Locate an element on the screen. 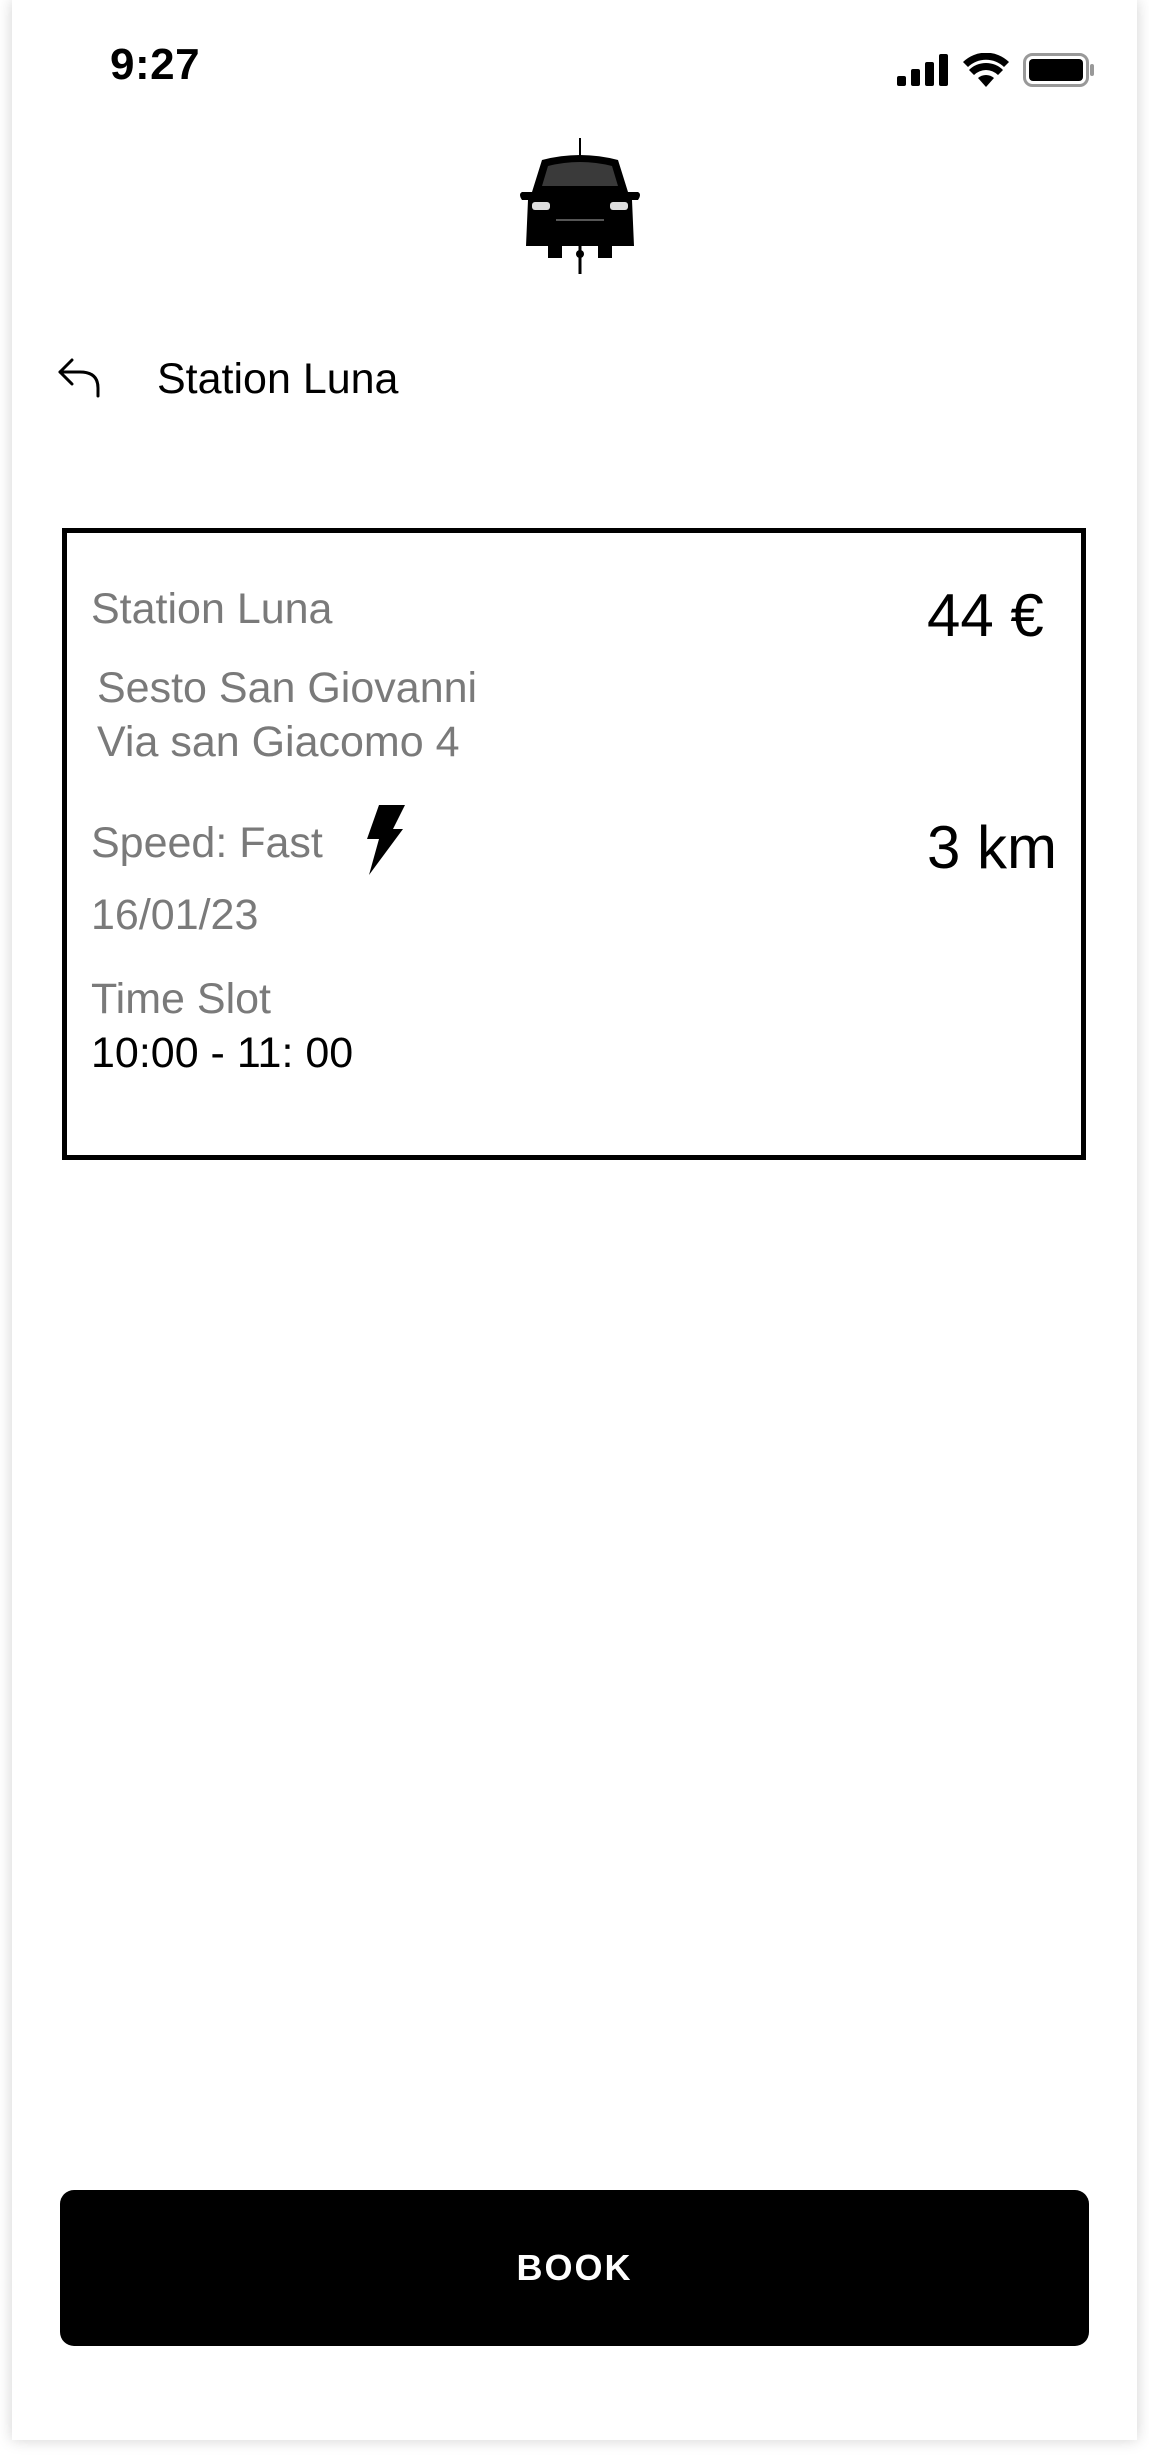 The width and height of the screenshot is (1149, 2460). cellular-signal-icon is located at coordinates (922, 70).